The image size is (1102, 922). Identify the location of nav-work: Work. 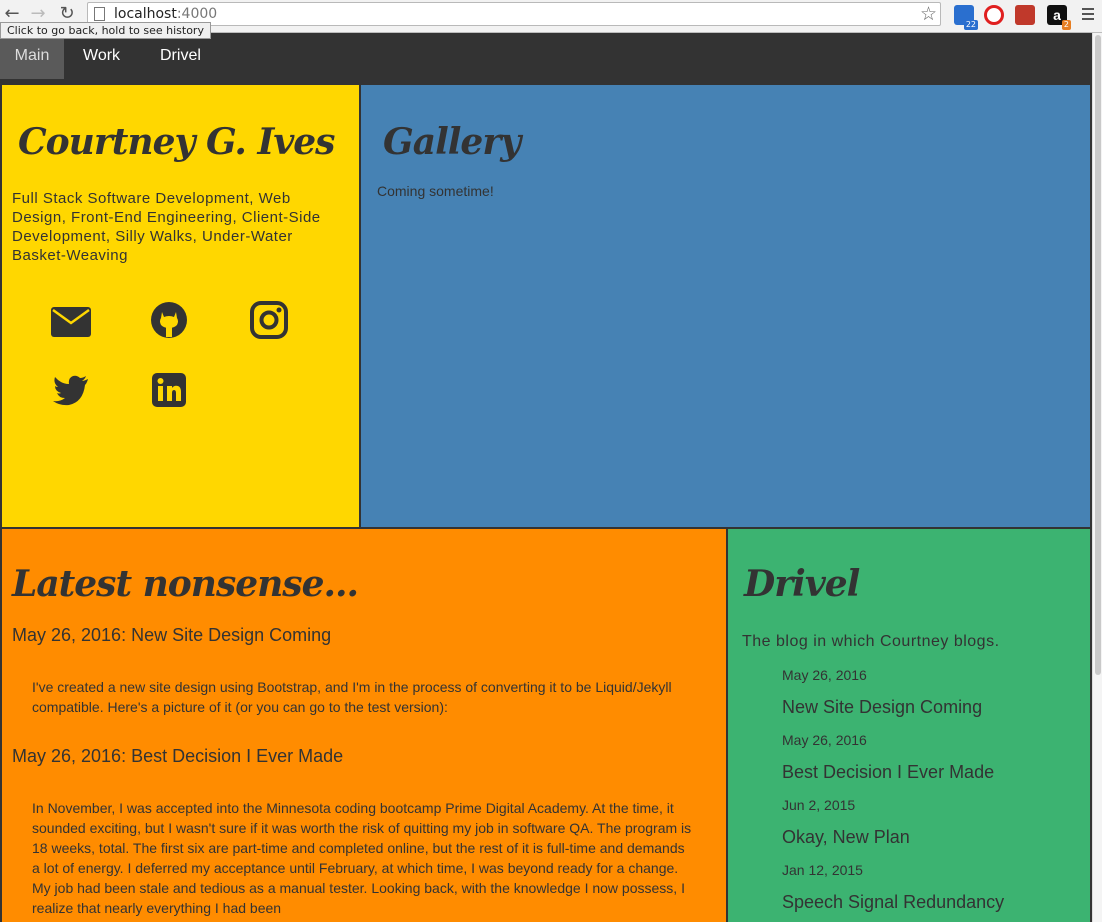
(101, 56).